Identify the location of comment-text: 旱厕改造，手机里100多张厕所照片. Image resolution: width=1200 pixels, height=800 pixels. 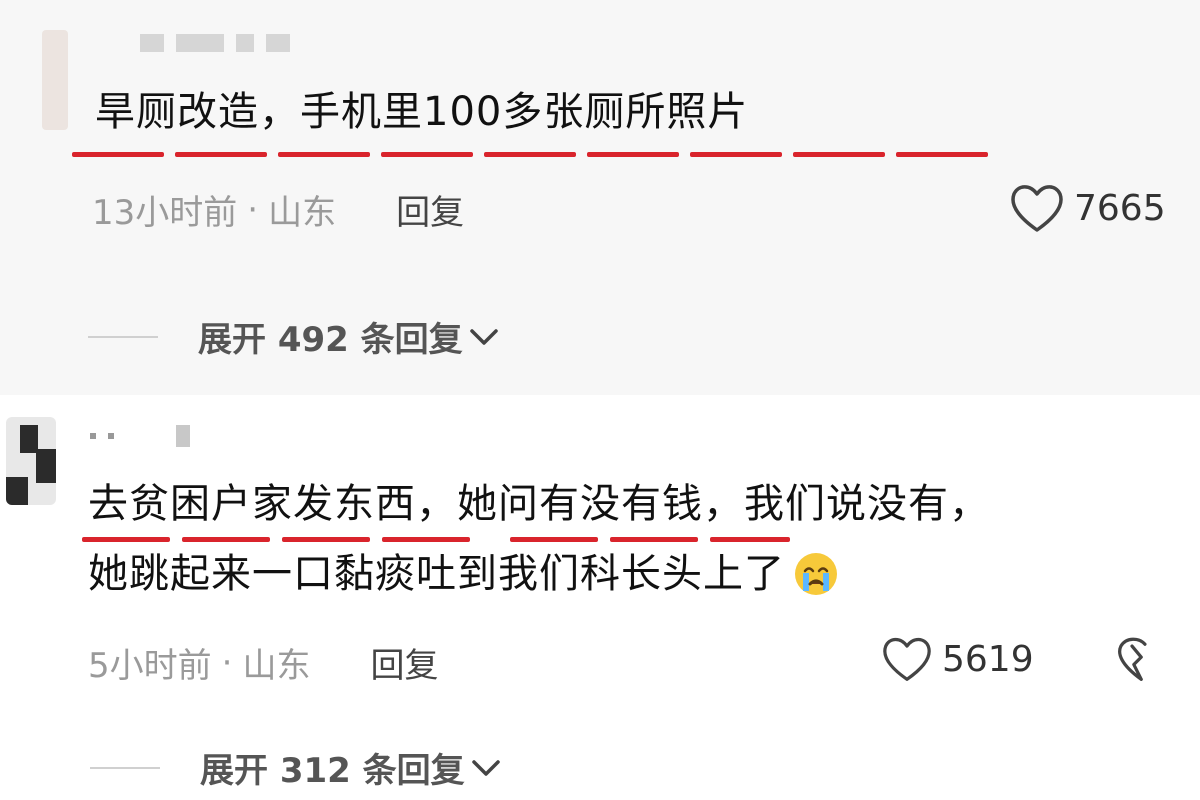
(422, 112).